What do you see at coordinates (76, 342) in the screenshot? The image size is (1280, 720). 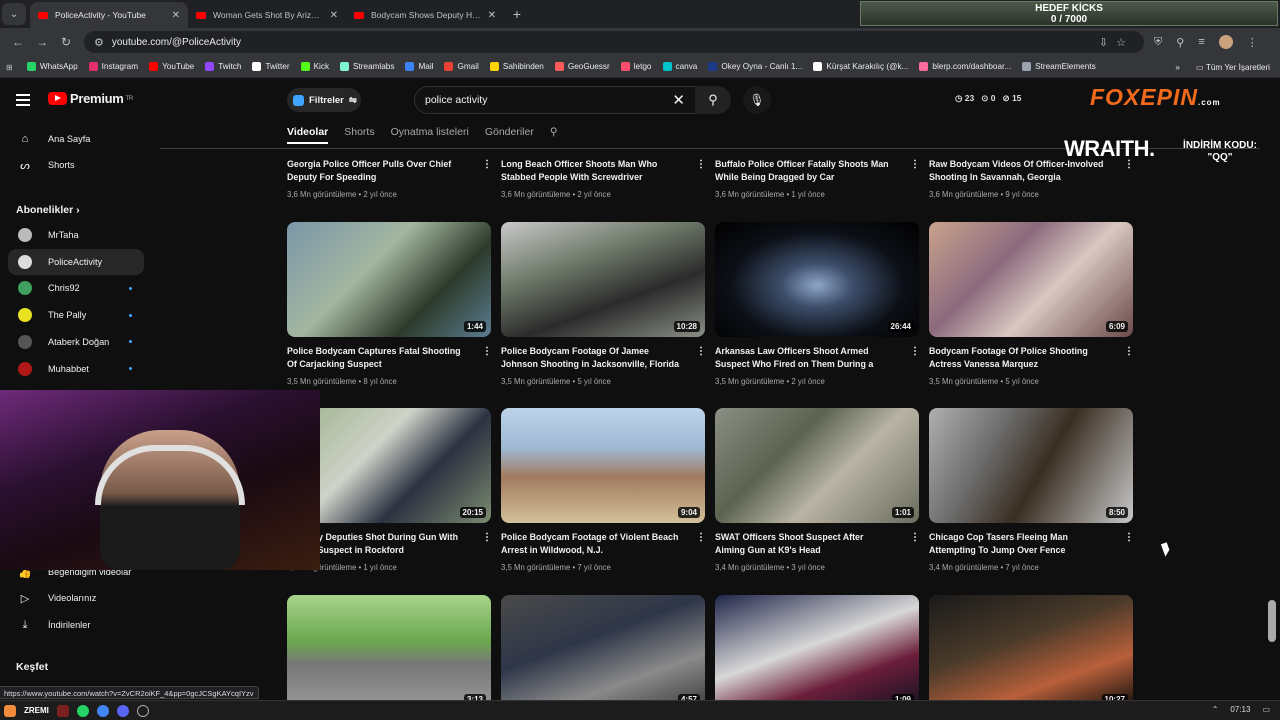 I see `sidebar-item-subscription: Ataberk Doğan` at bounding box center [76, 342].